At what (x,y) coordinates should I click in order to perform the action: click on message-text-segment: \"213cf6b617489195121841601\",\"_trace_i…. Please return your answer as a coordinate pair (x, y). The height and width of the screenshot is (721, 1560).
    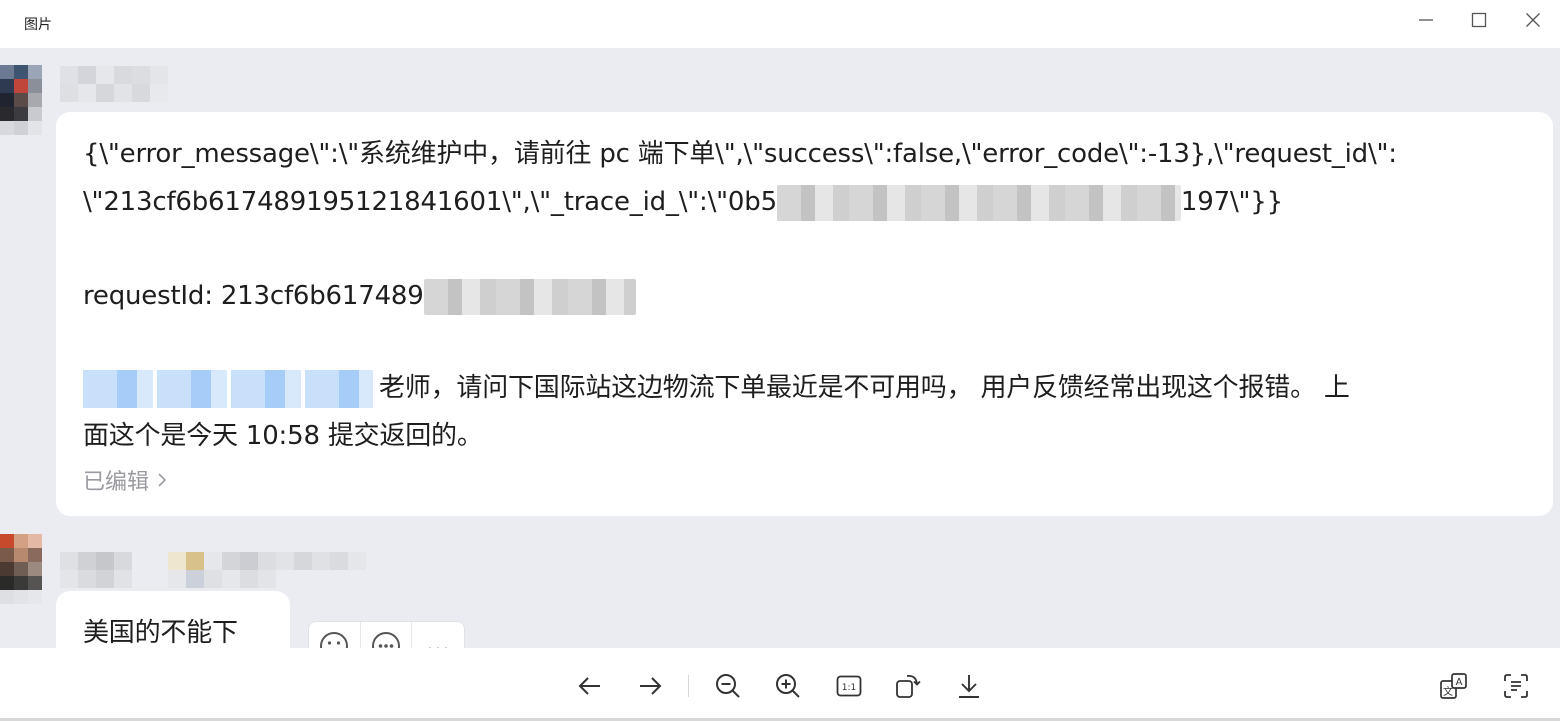
    Looking at the image, I should click on (430, 202).